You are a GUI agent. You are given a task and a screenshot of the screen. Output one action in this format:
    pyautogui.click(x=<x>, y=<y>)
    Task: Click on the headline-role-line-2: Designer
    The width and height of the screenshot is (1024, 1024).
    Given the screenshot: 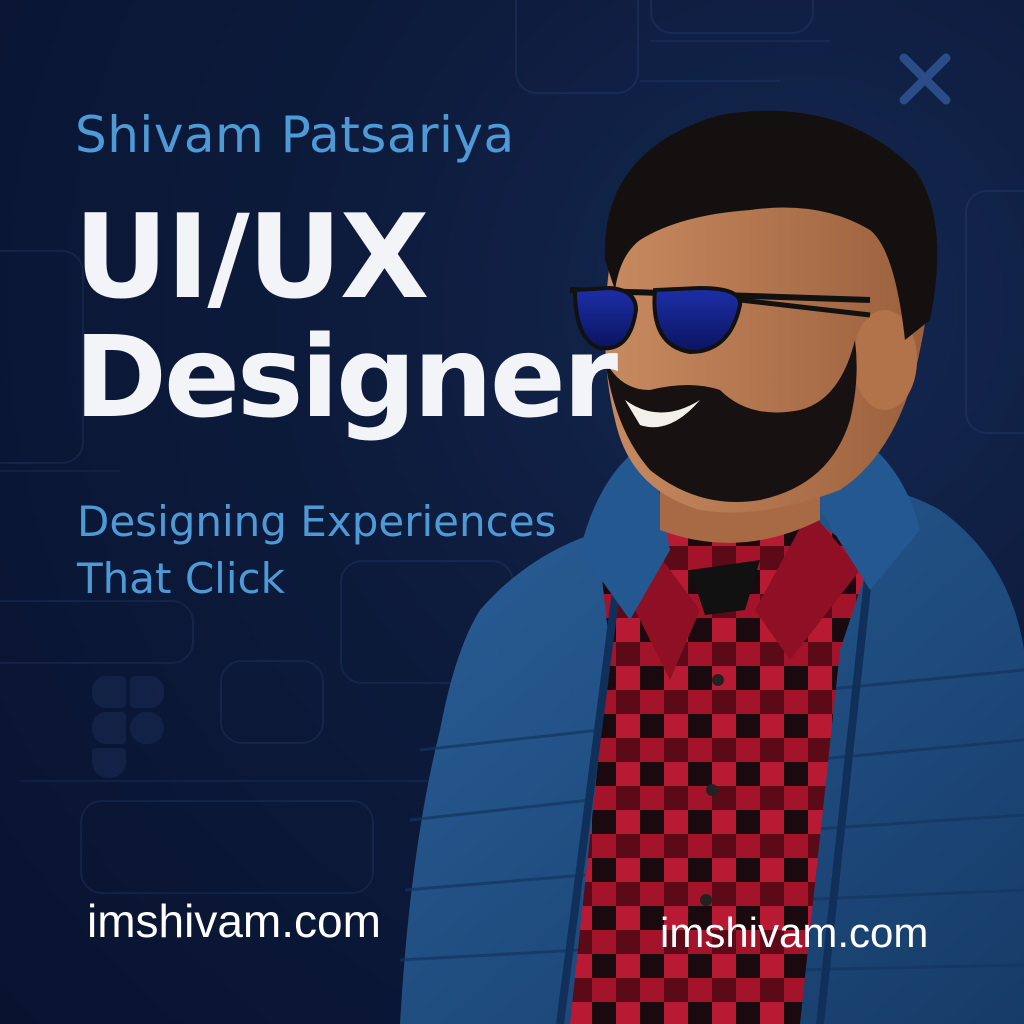 What is the action you would take?
    pyautogui.click(x=346, y=378)
    